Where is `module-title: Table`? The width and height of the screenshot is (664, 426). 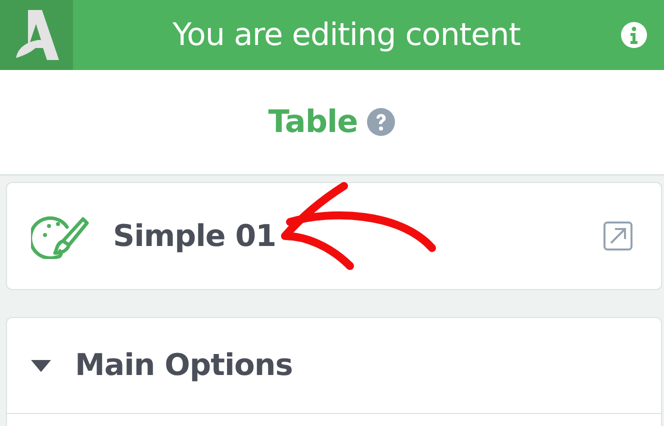 module-title: Table is located at coordinates (313, 122).